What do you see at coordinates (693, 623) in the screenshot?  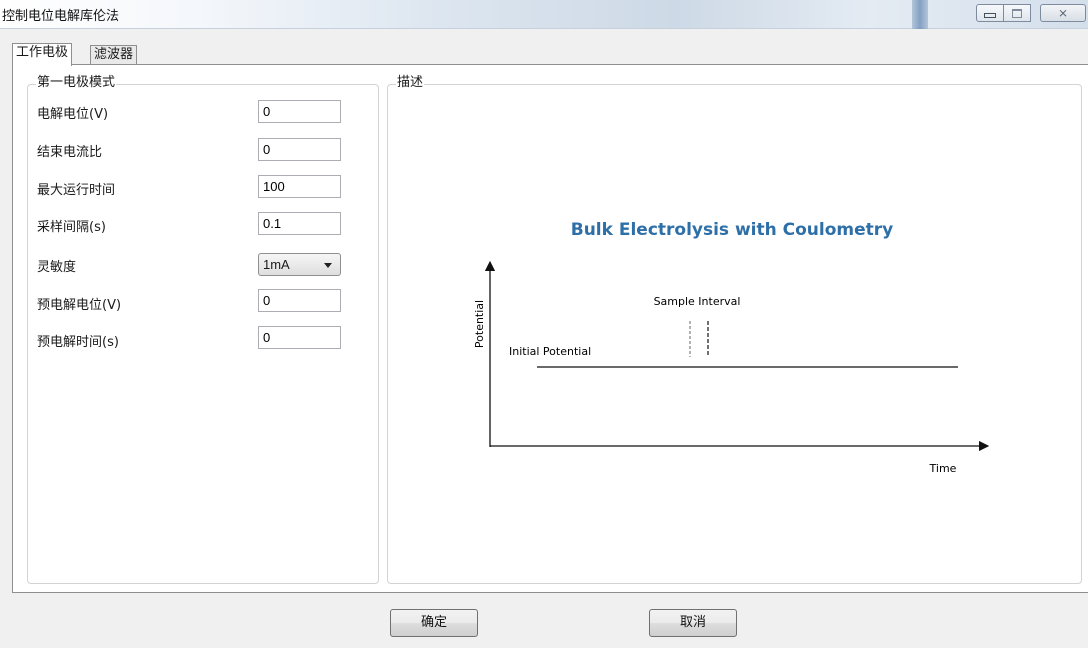 I see `cancel-button: 取消` at bounding box center [693, 623].